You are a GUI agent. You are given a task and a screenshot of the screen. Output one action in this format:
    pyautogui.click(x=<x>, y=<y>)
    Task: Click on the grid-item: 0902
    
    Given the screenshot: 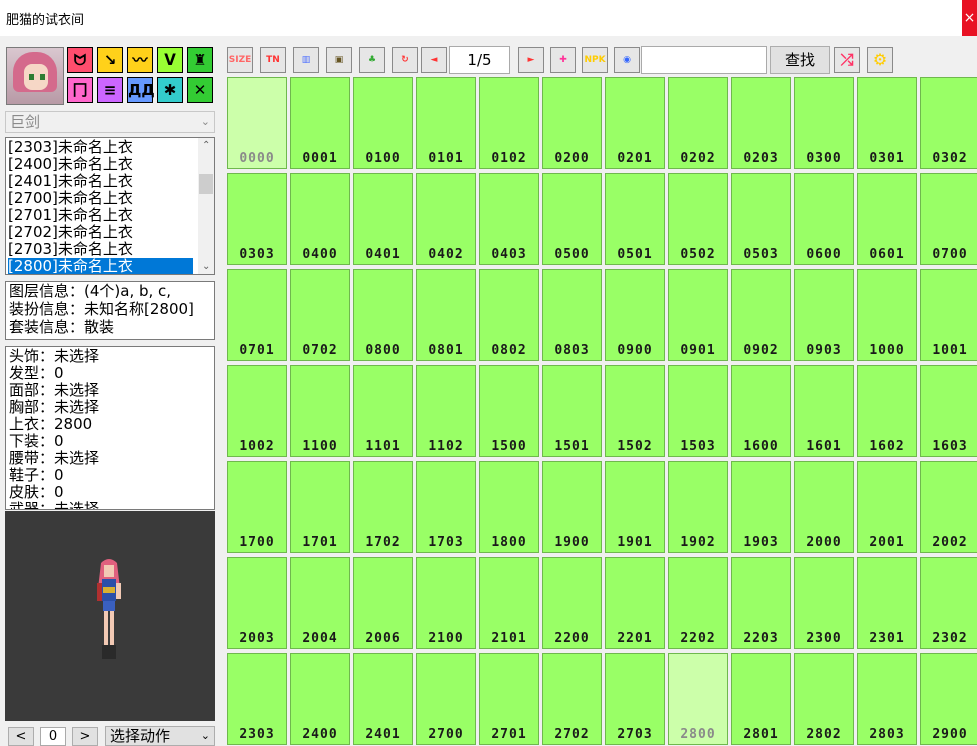 What is the action you would take?
    pyautogui.click(x=761, y=315)
    